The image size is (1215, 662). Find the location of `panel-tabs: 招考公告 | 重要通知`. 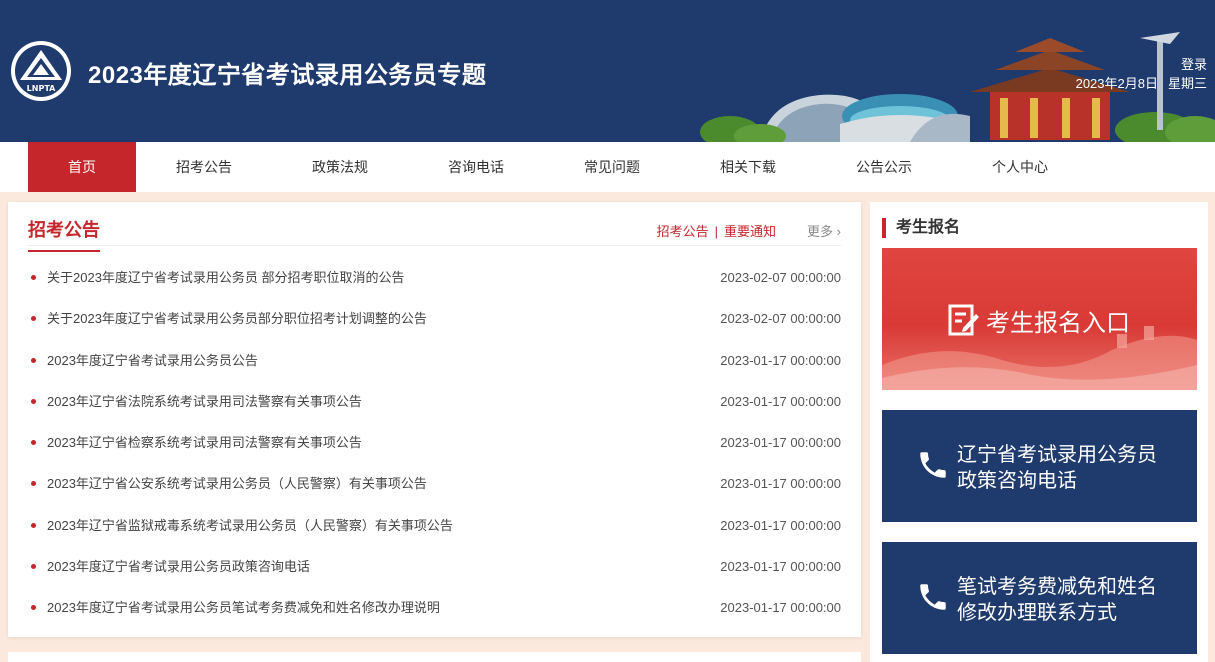

panel-tabs: 招考公告 | 重要通知 is located at coordinates (716, 230).